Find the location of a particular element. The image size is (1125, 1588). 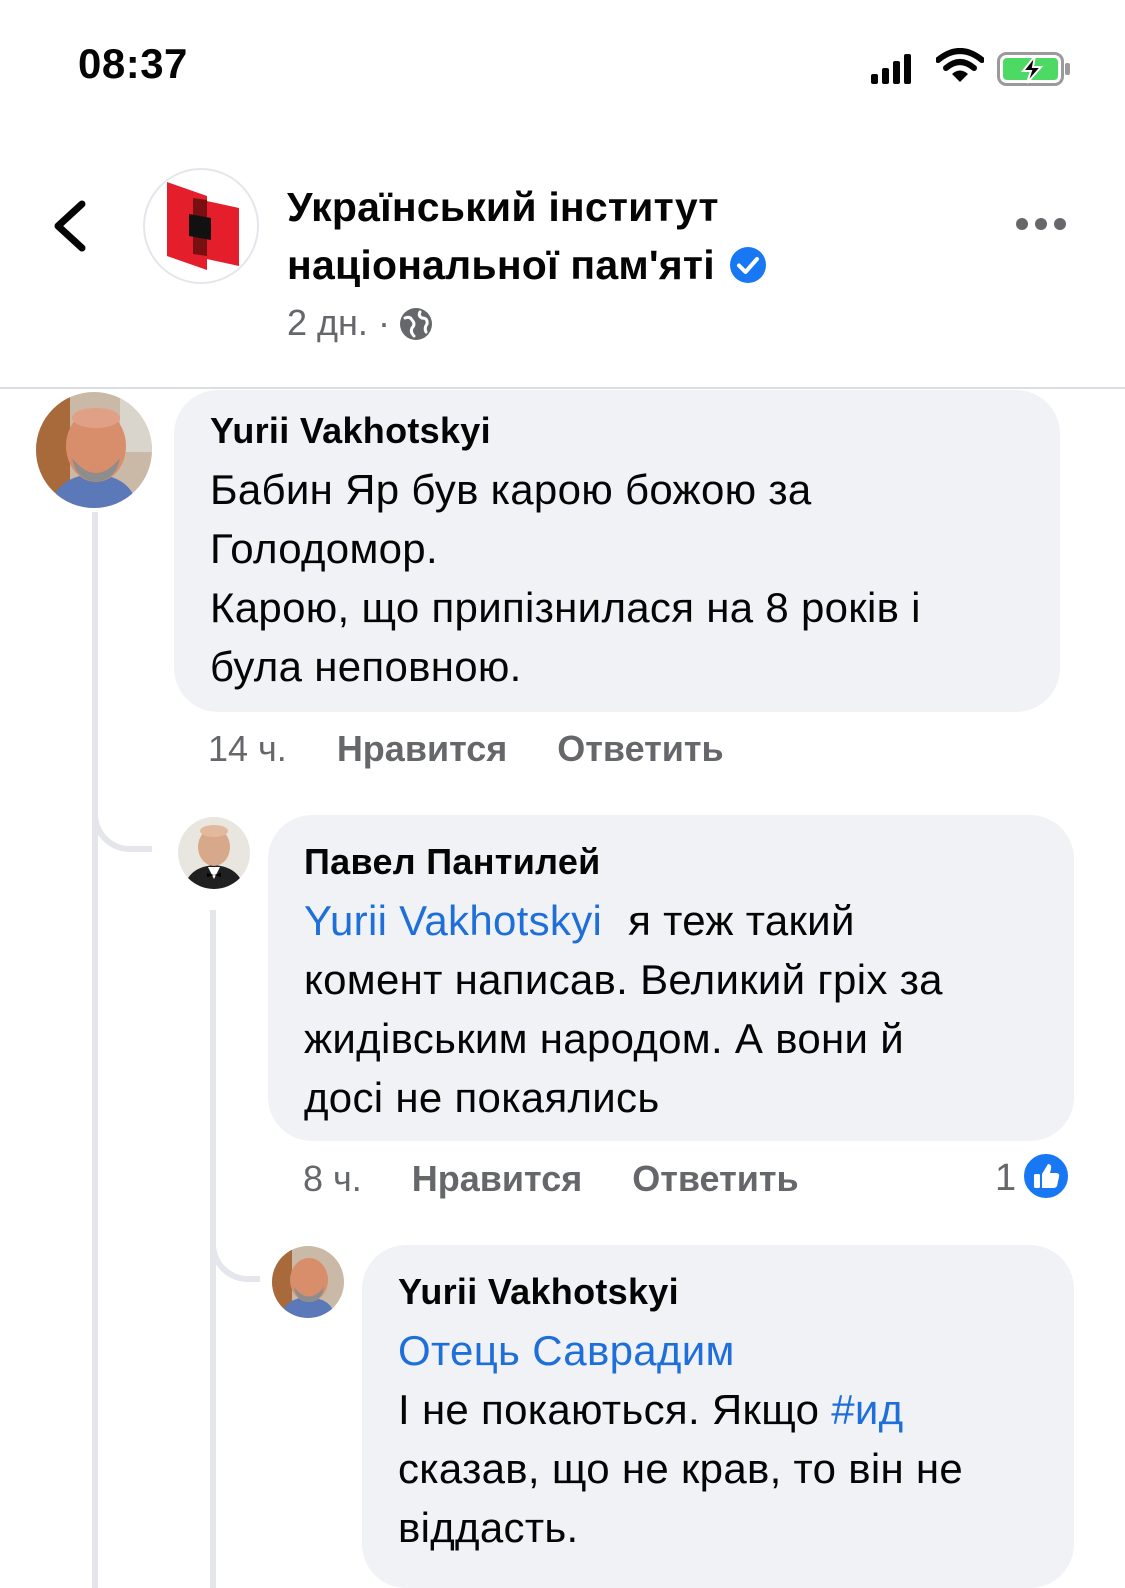

like-reaction-icon is located at coordinates (1046, 1176).